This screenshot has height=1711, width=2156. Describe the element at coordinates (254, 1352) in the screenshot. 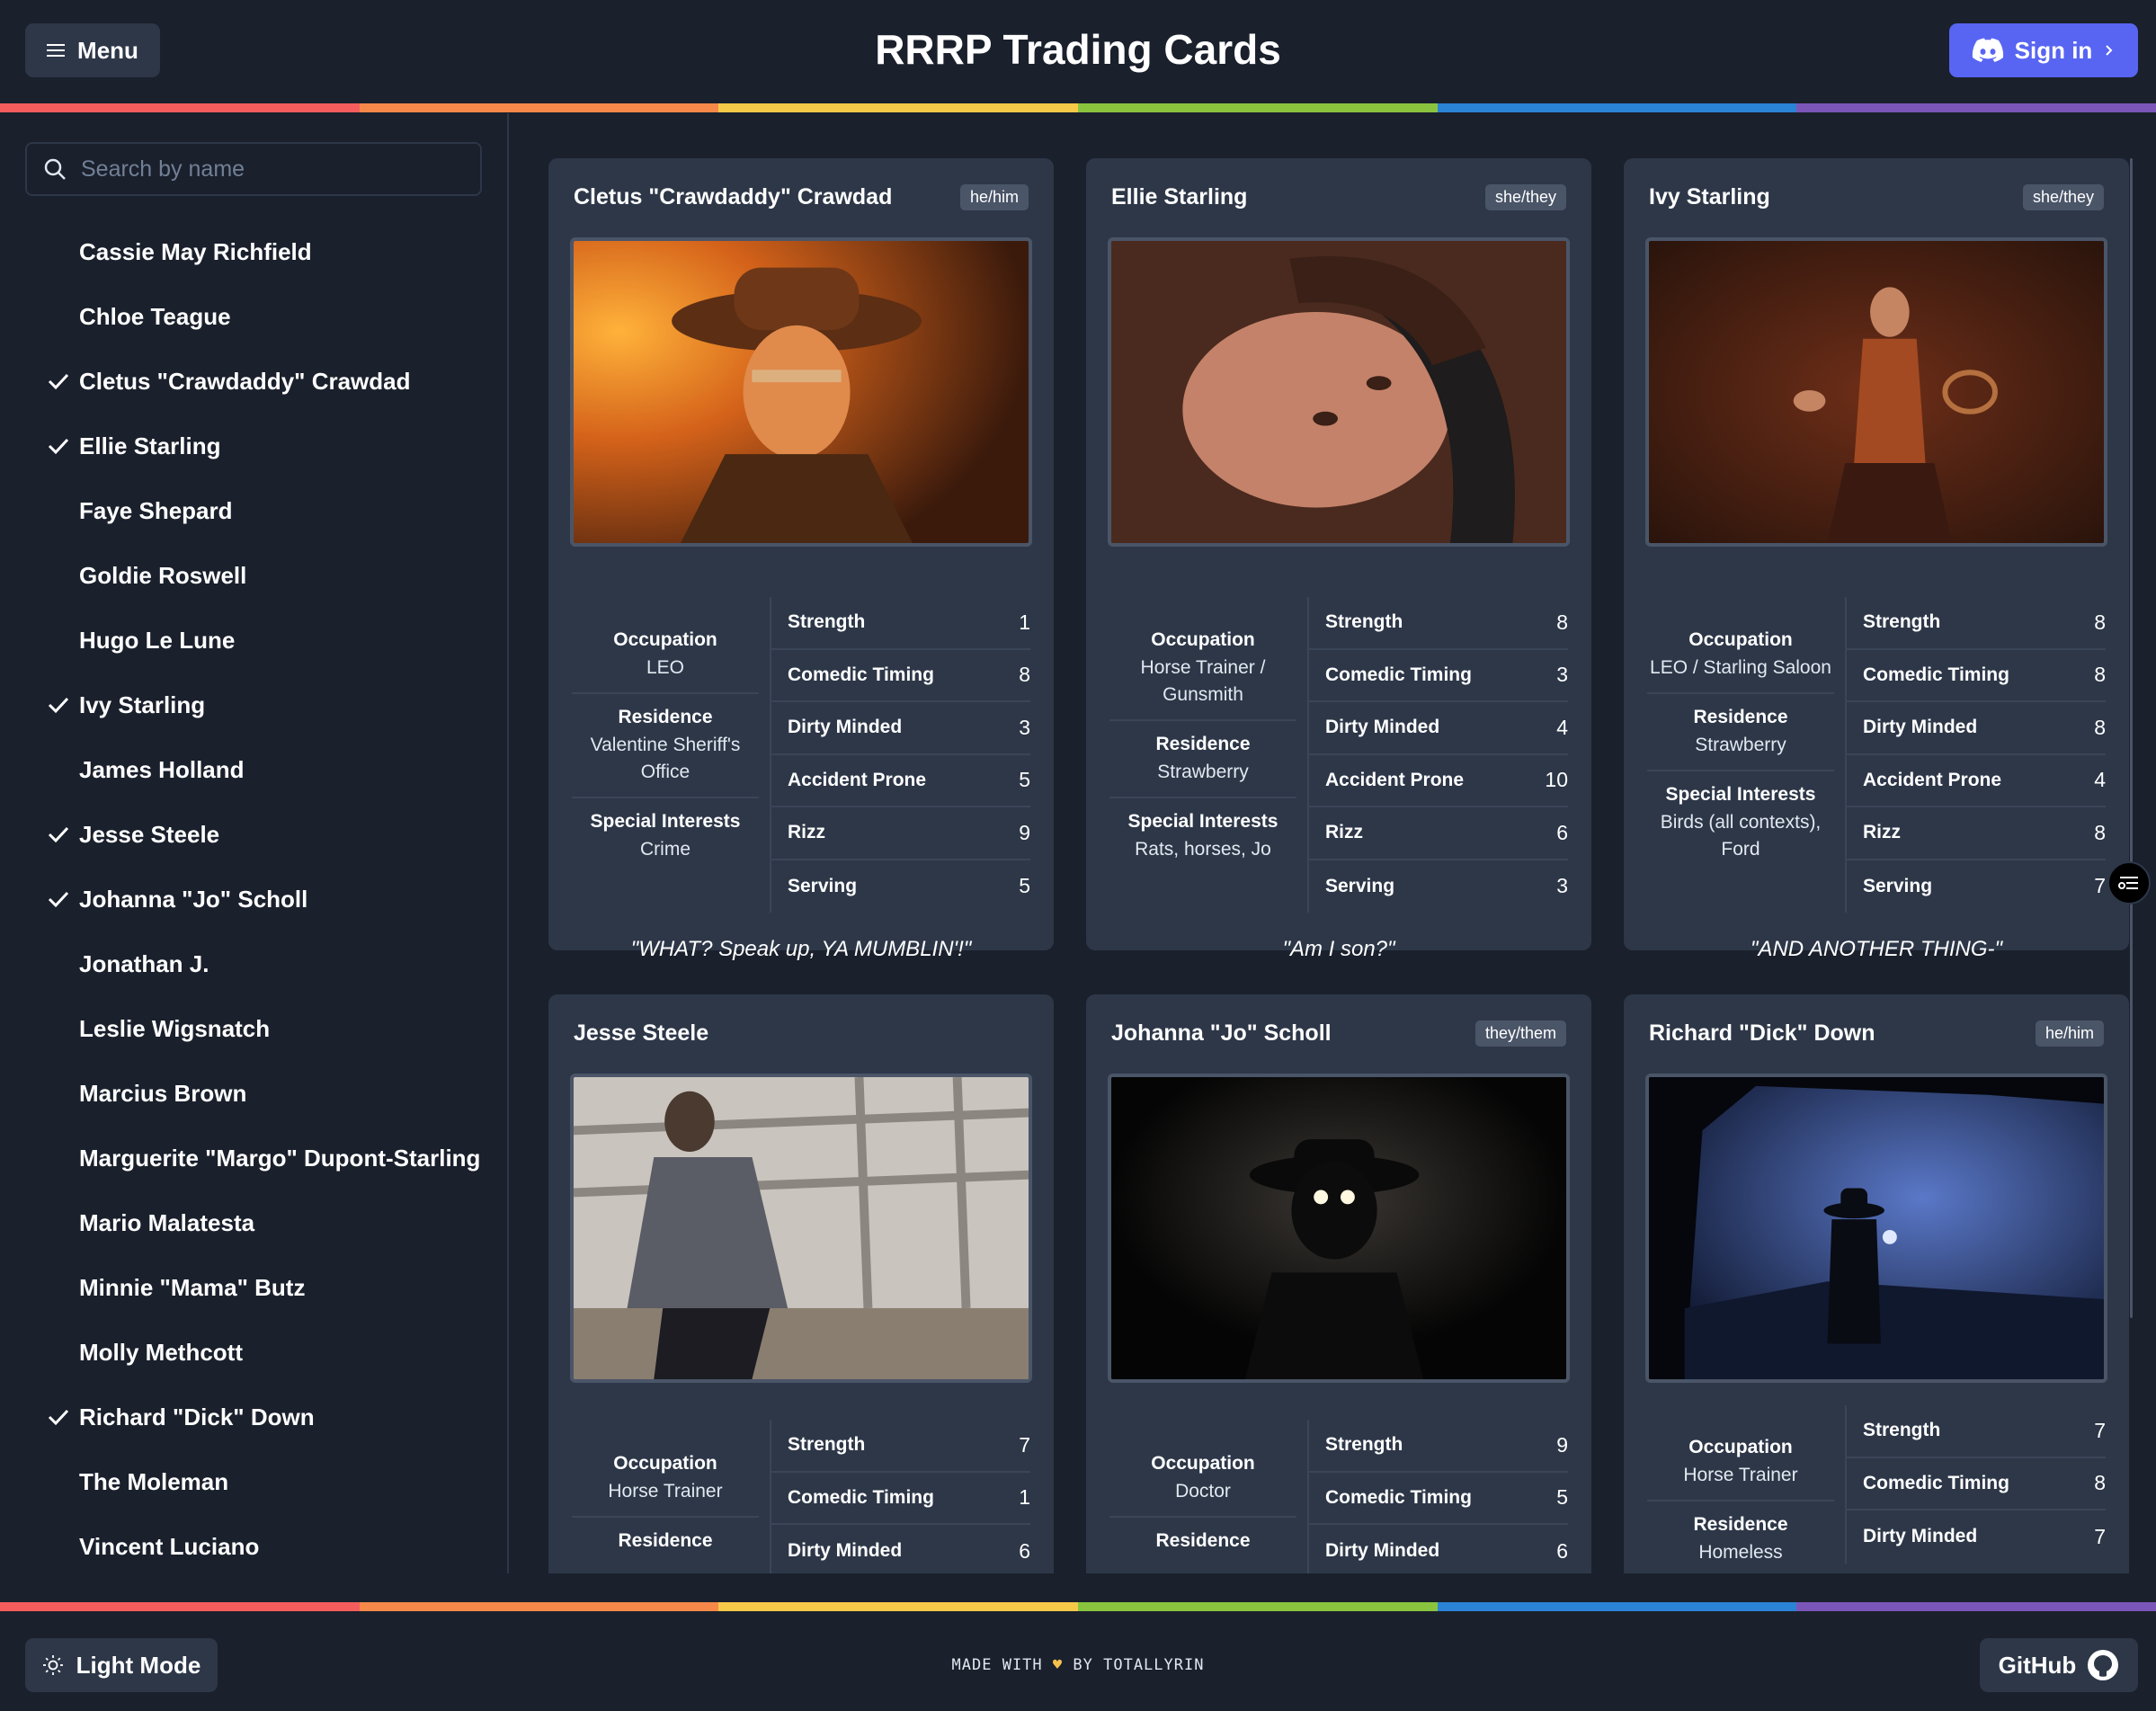

I see `character-list-item: Molly Methcott` at that location.